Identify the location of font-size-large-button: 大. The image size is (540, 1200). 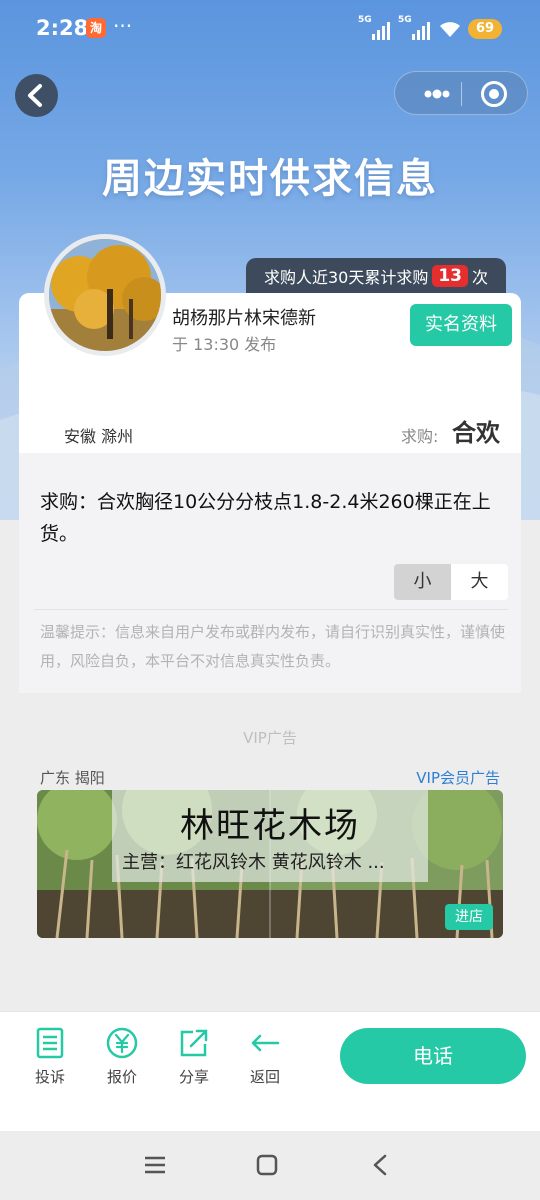
(479, 582).